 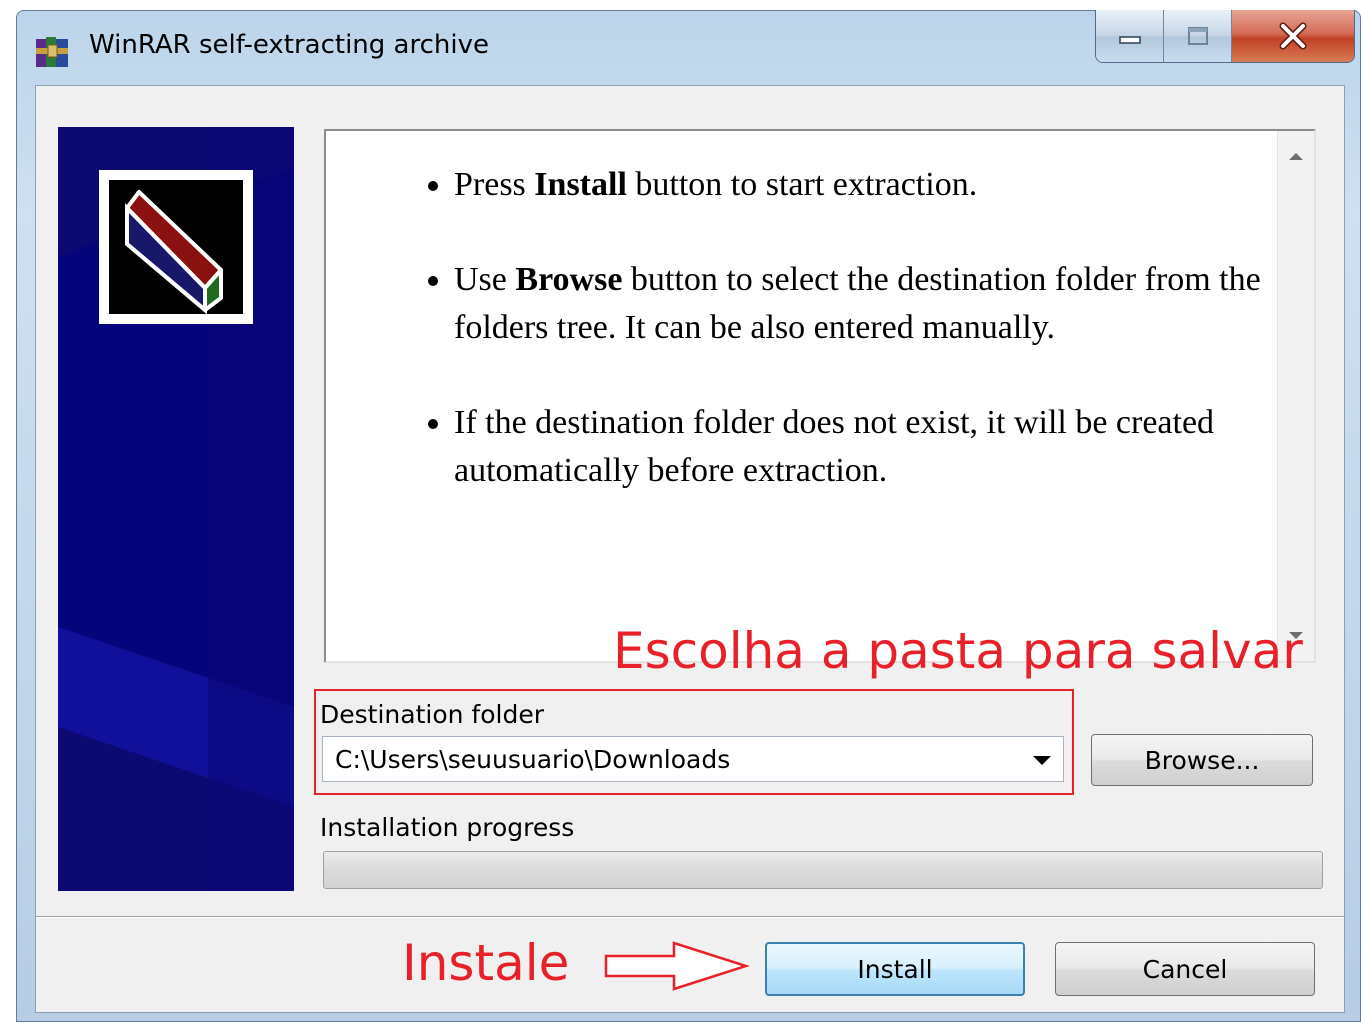 I want to click on maximize-button, so click(x=1198, y=36).